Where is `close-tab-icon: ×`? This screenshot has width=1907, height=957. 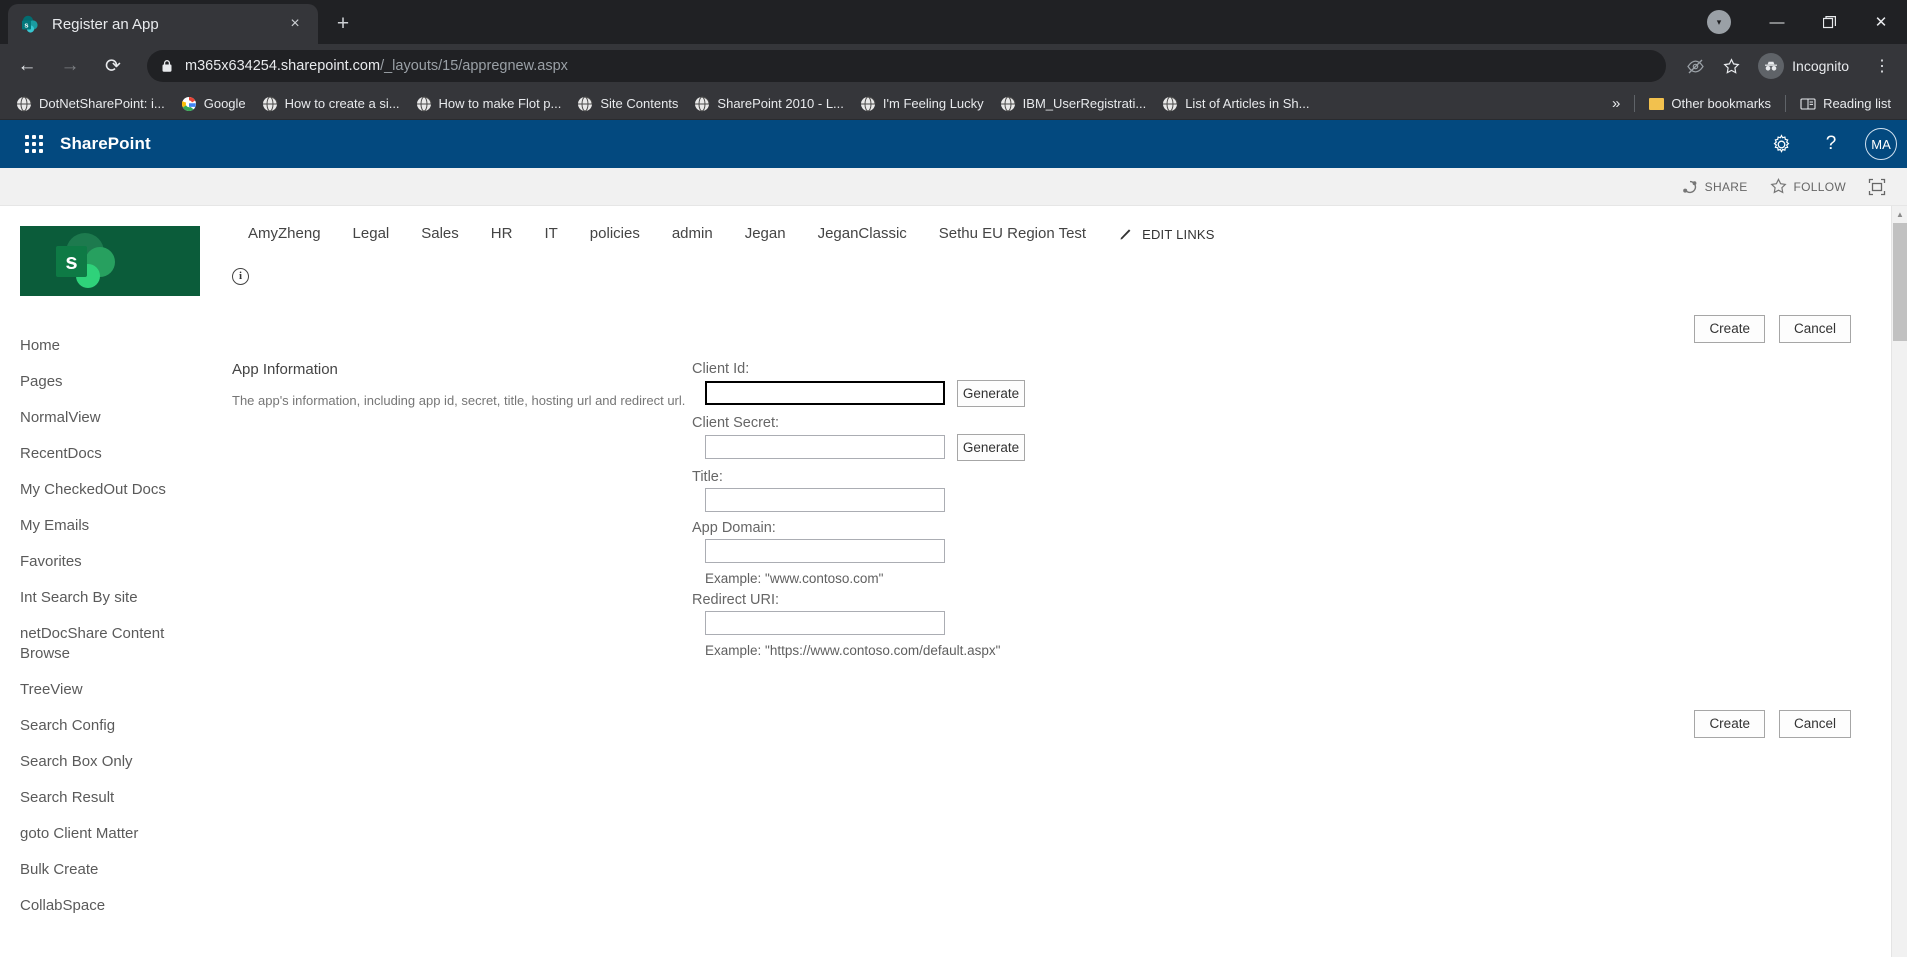 close-tab-icon: × is located at coordinates (295, 24).